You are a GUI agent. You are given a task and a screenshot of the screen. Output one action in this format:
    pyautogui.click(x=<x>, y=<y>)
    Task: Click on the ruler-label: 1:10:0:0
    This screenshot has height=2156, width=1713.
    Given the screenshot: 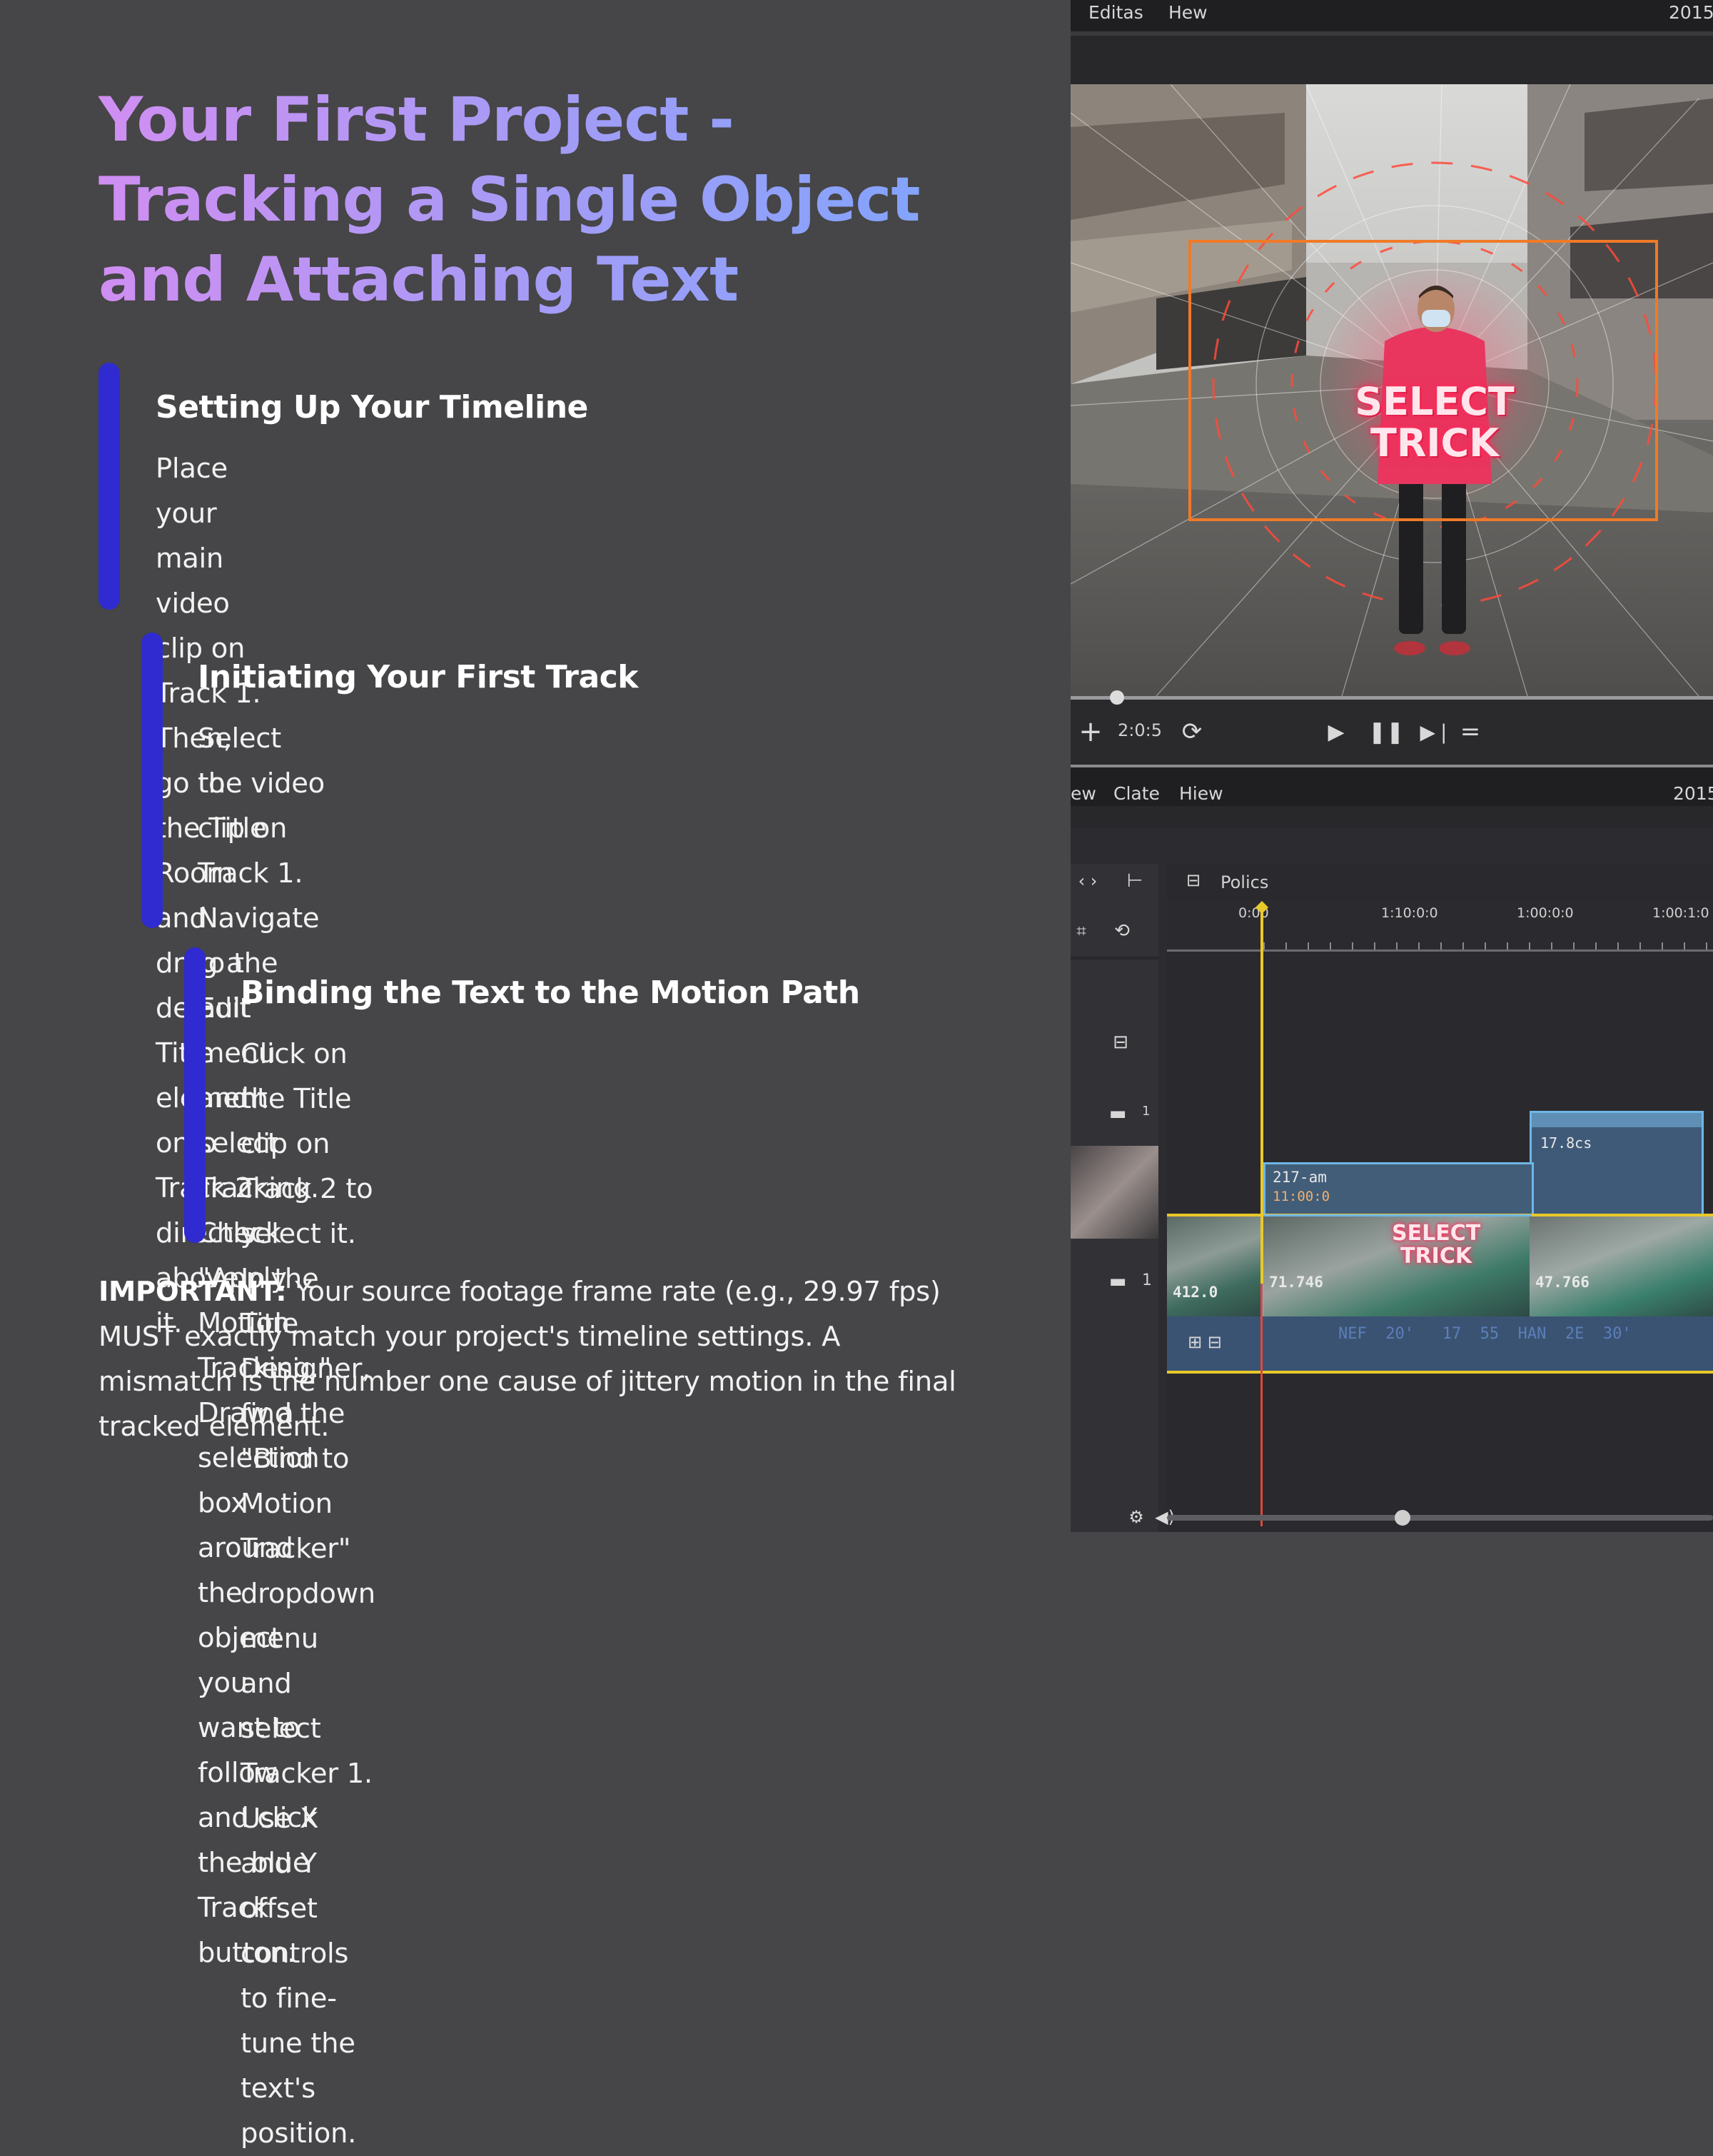 What is the action you would take?
    pyautogui.click(x=1409, y=913)
    